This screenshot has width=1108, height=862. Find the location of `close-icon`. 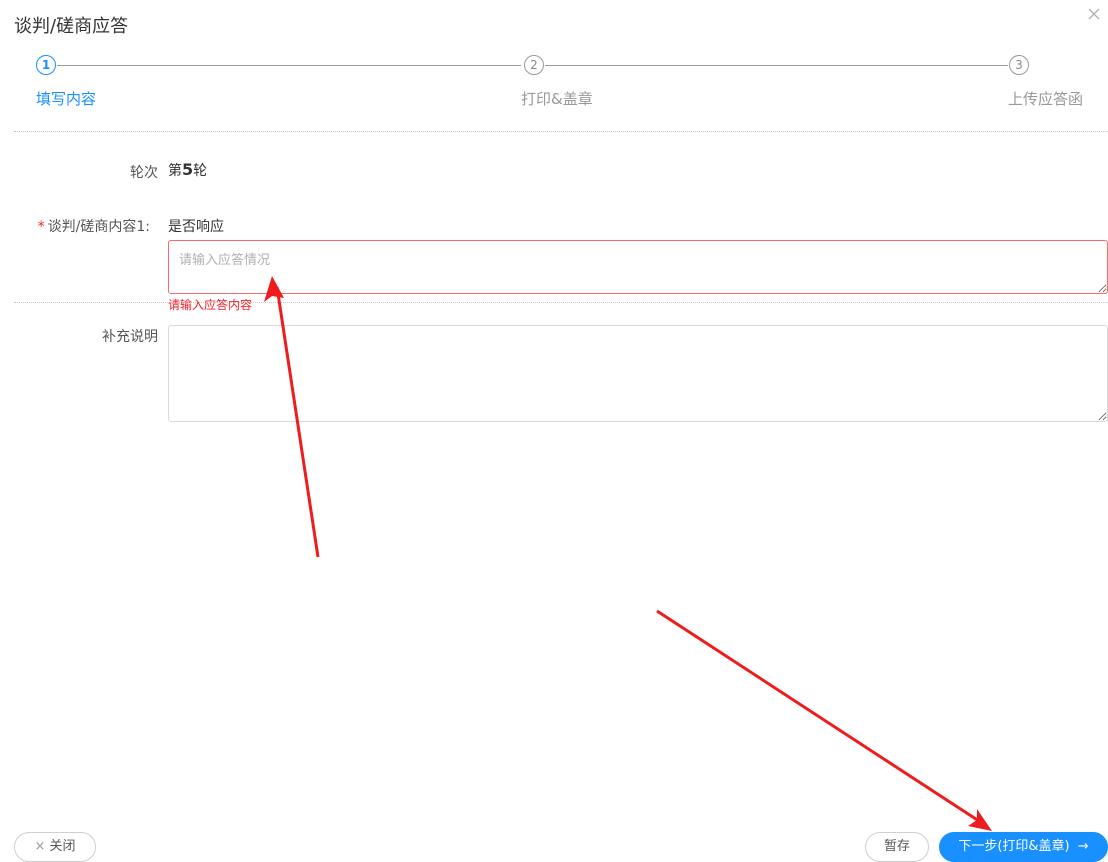

close-icon is located at coordinates (1094, 14).